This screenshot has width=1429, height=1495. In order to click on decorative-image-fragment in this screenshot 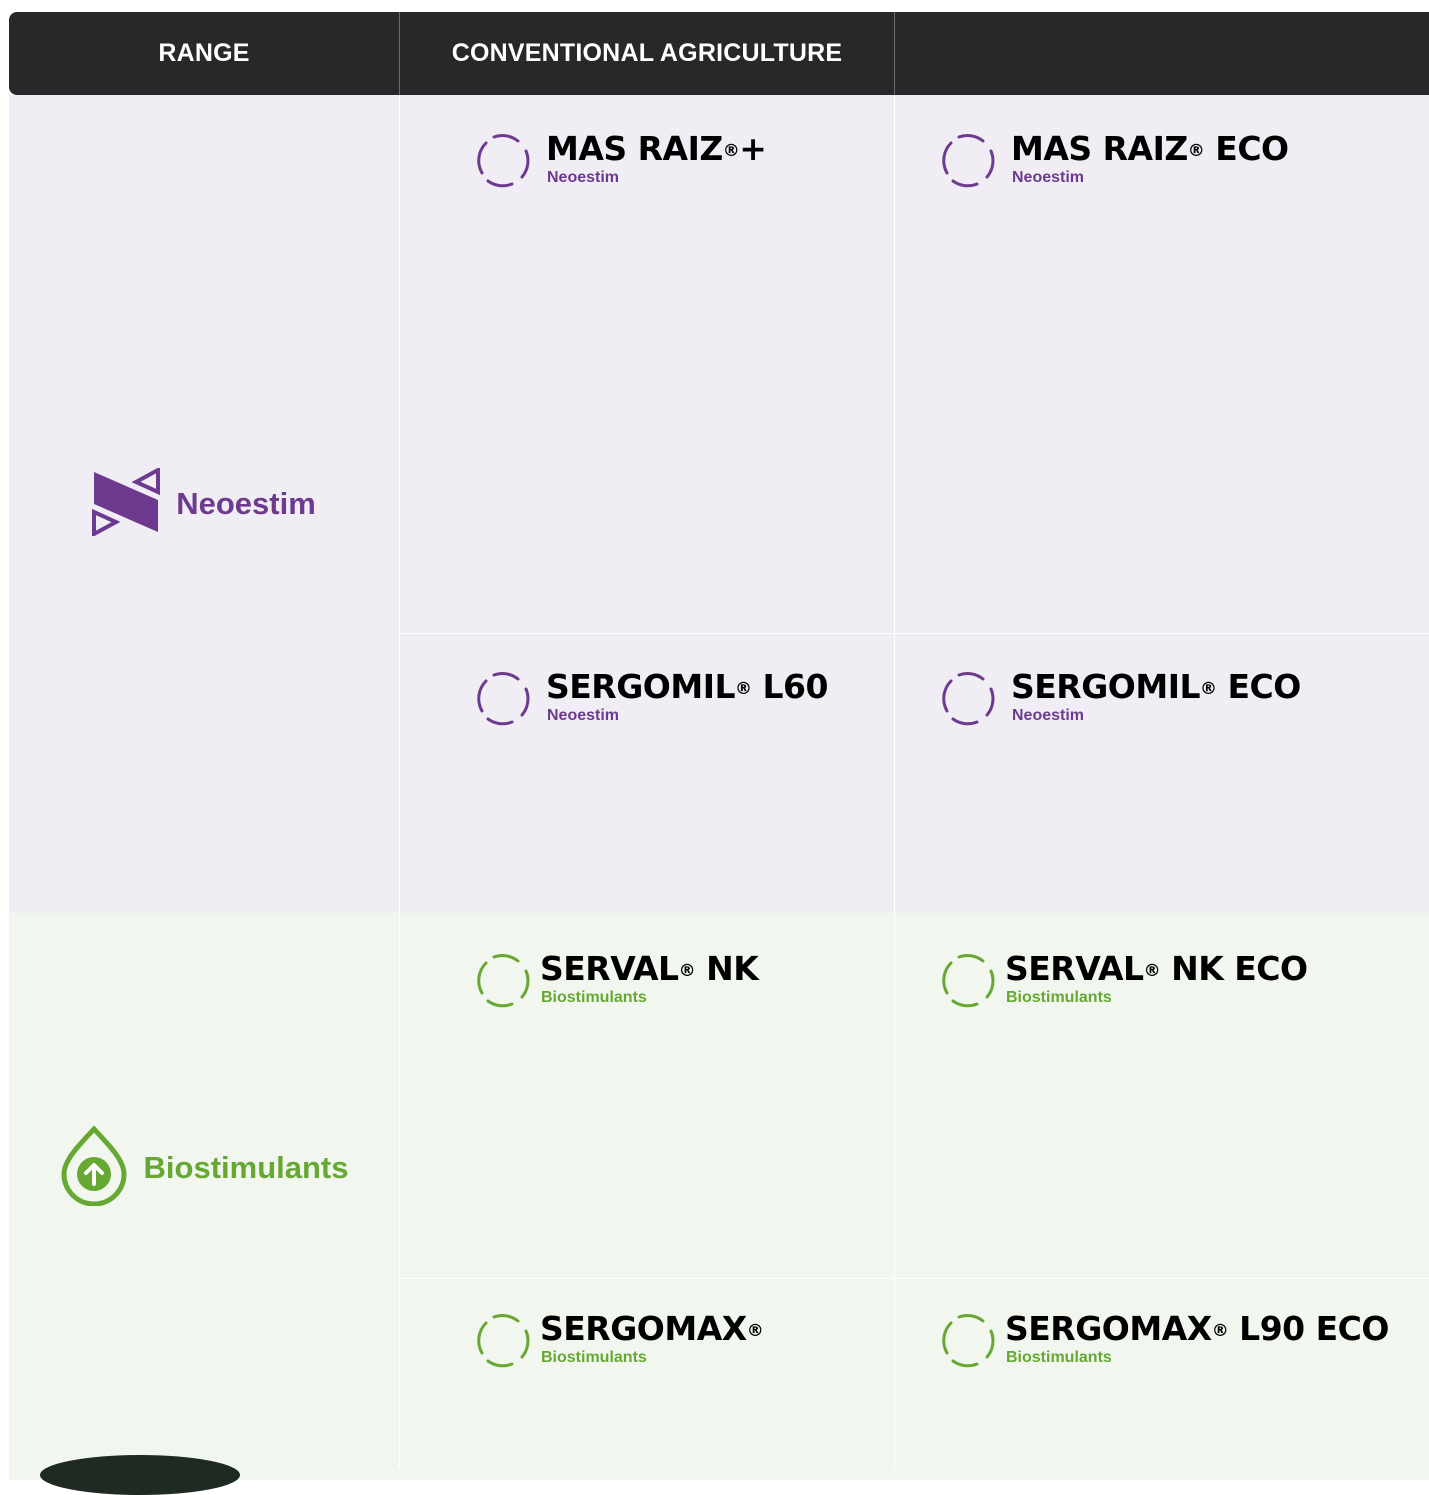, I will do `click(140, 1475)`.